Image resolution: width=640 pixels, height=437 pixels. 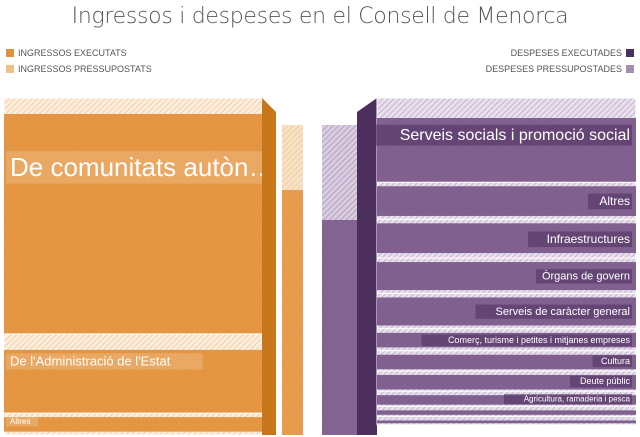 What do you see at coordinates (562, 312) in the screenshot?
I see `spend-category-label: Serveis de caràcter general` at bounding box center [562, 312].